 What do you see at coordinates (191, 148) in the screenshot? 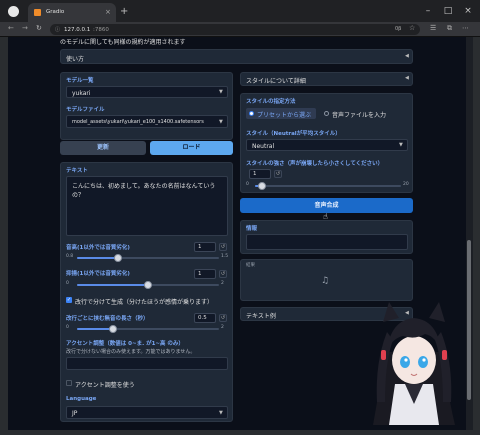
I see `load-button: ロード` at bounding box center [191, 148].